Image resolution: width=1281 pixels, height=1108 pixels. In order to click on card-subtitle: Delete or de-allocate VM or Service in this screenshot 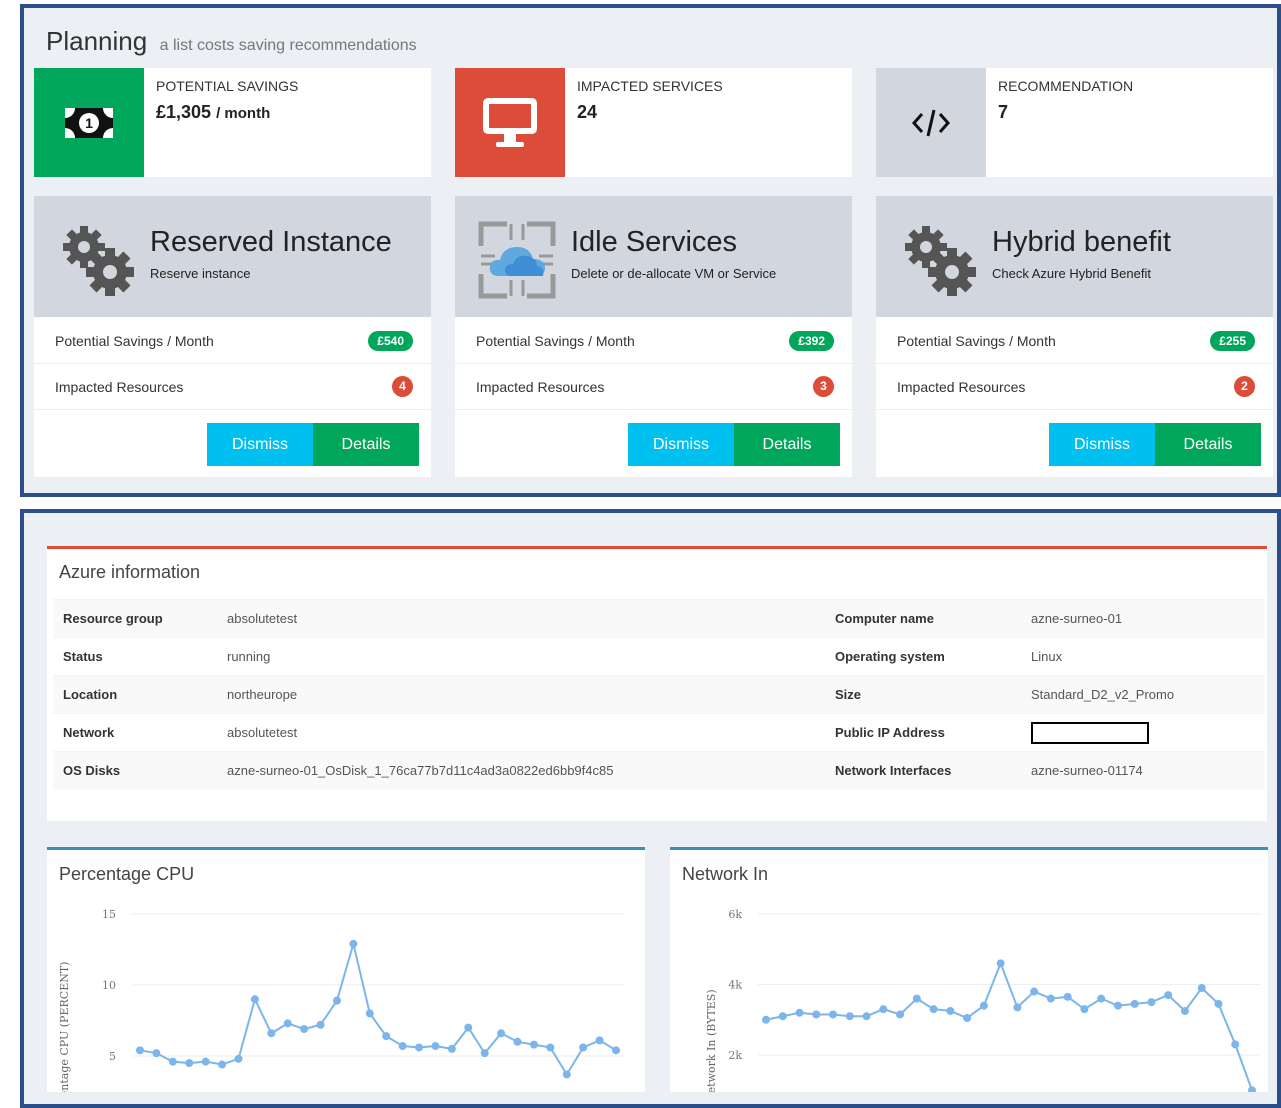, I will do `click(674, 273)`.